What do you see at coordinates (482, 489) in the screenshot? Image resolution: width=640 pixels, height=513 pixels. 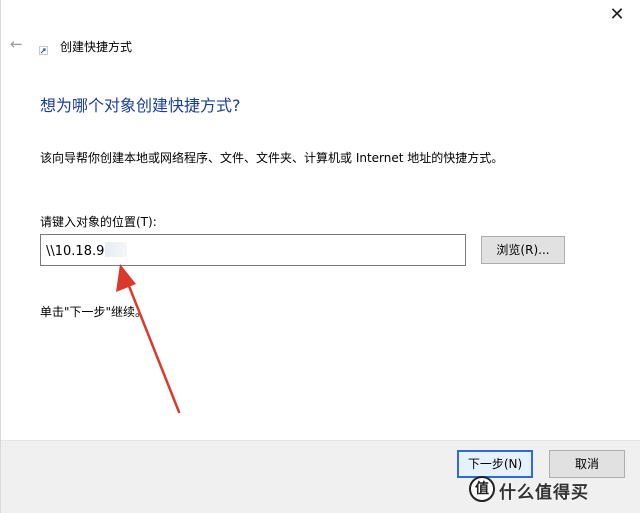 I see `watermark-logo: 值` at bounding box center [482, 489].